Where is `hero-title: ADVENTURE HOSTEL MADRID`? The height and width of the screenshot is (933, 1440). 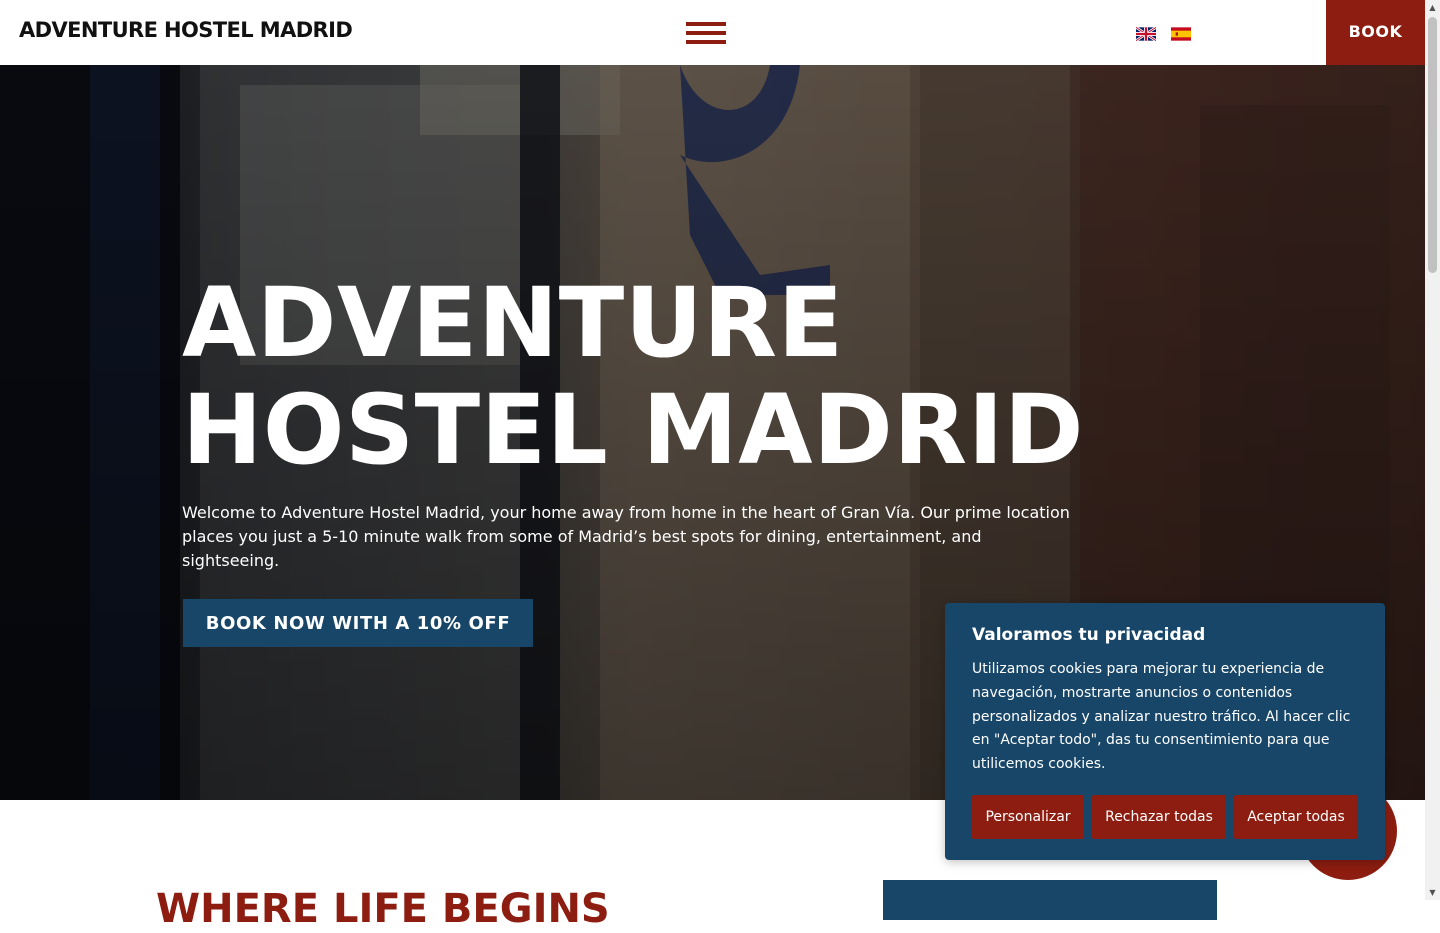 hero-title: ADVENTURE HOSTEL MADRID is located at coordinates (633, 377).